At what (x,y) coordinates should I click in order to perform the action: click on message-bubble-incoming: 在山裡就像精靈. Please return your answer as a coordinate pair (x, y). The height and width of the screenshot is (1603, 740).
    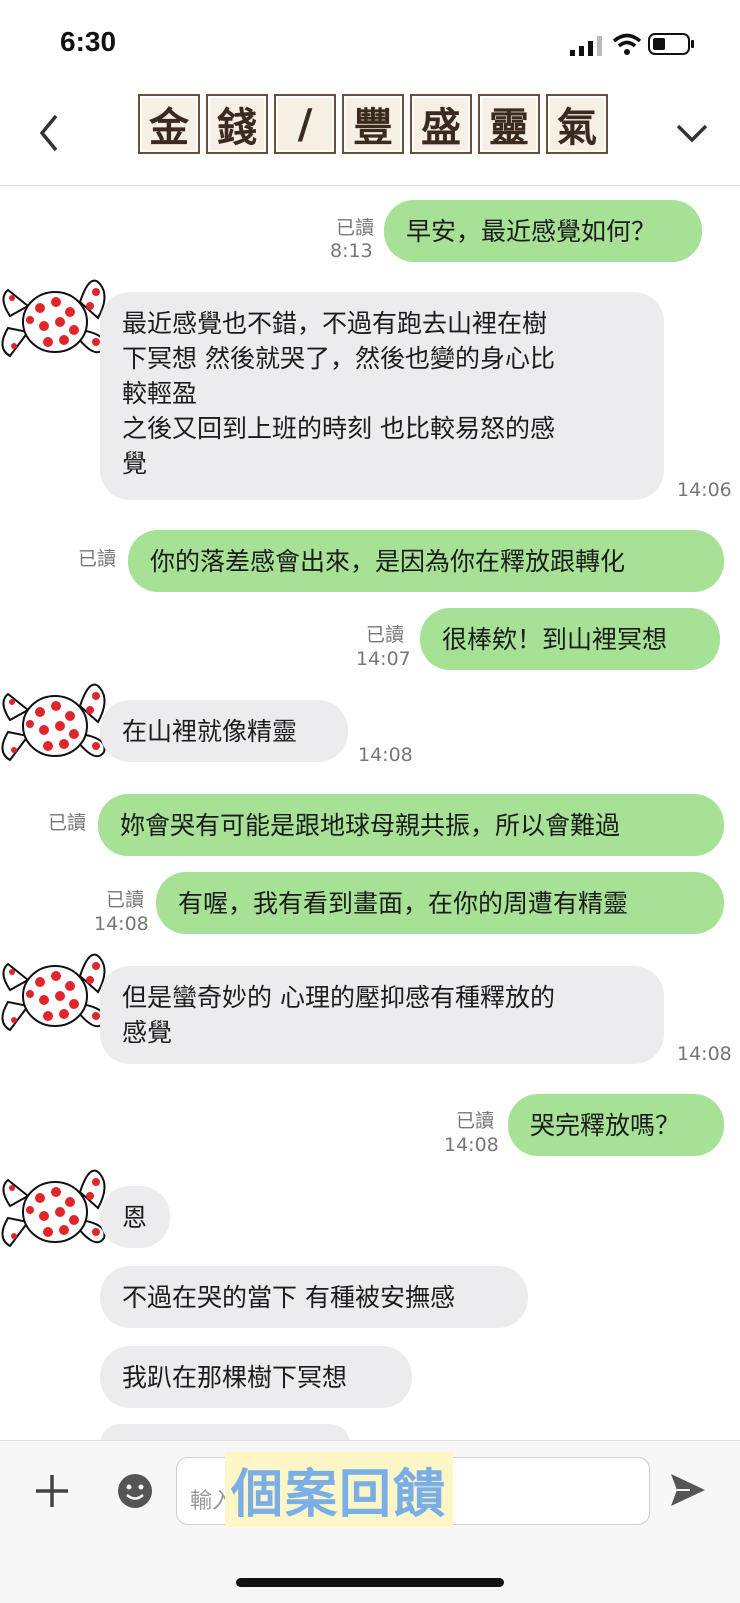
    Looking at the image, I should click on (224, 731).